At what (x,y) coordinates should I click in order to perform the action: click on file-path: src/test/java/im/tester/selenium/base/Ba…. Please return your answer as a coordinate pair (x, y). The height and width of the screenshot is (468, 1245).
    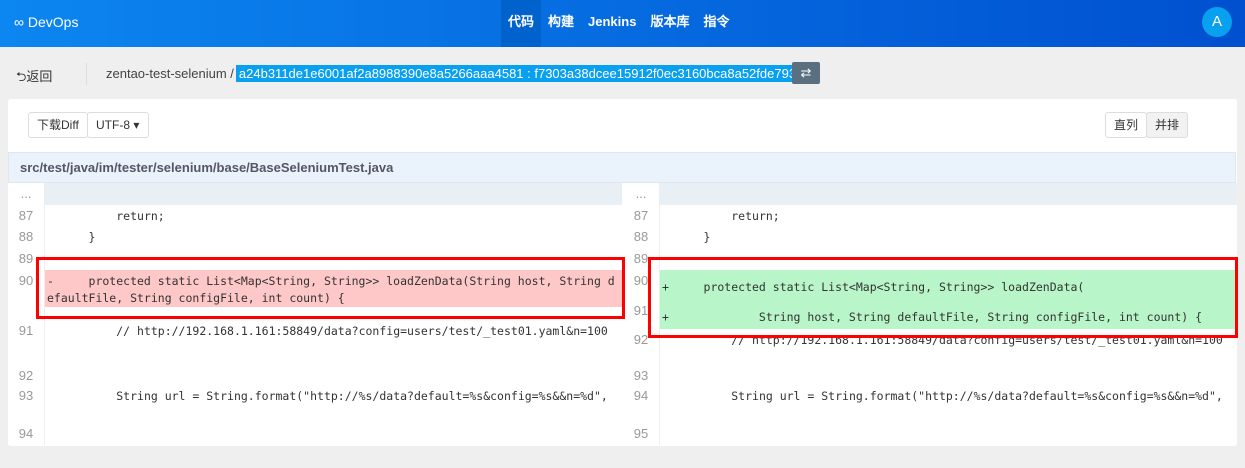
    Looking at the image, I should click on (622, 167).